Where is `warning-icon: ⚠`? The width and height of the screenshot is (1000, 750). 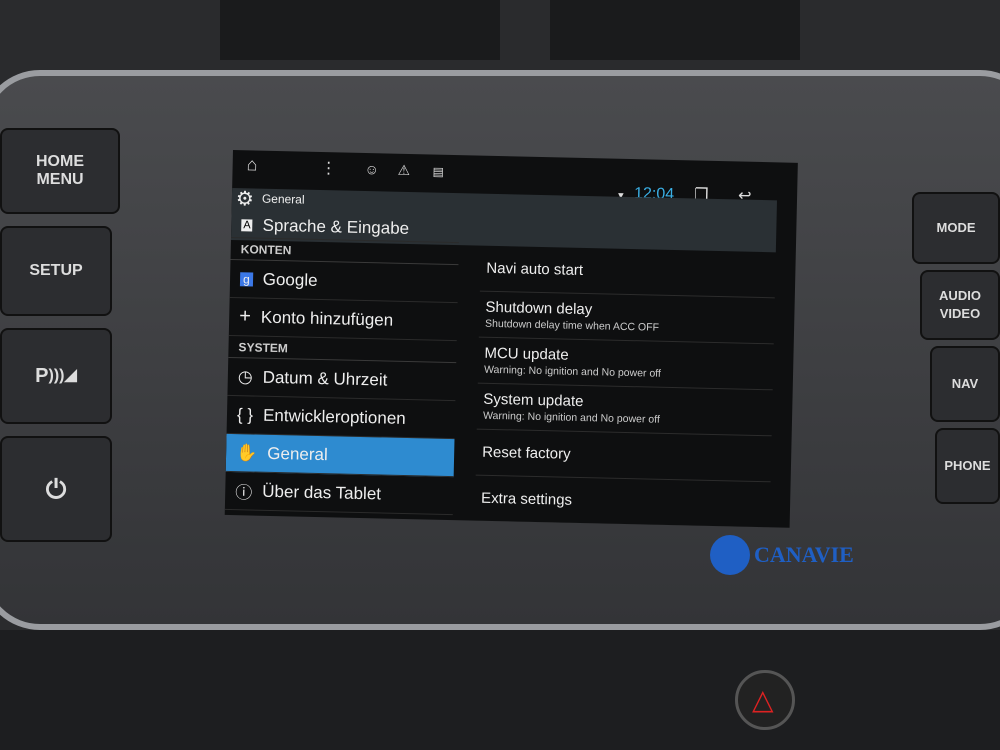
warning-icon: ⚠ is located at coordinates (404, 170).